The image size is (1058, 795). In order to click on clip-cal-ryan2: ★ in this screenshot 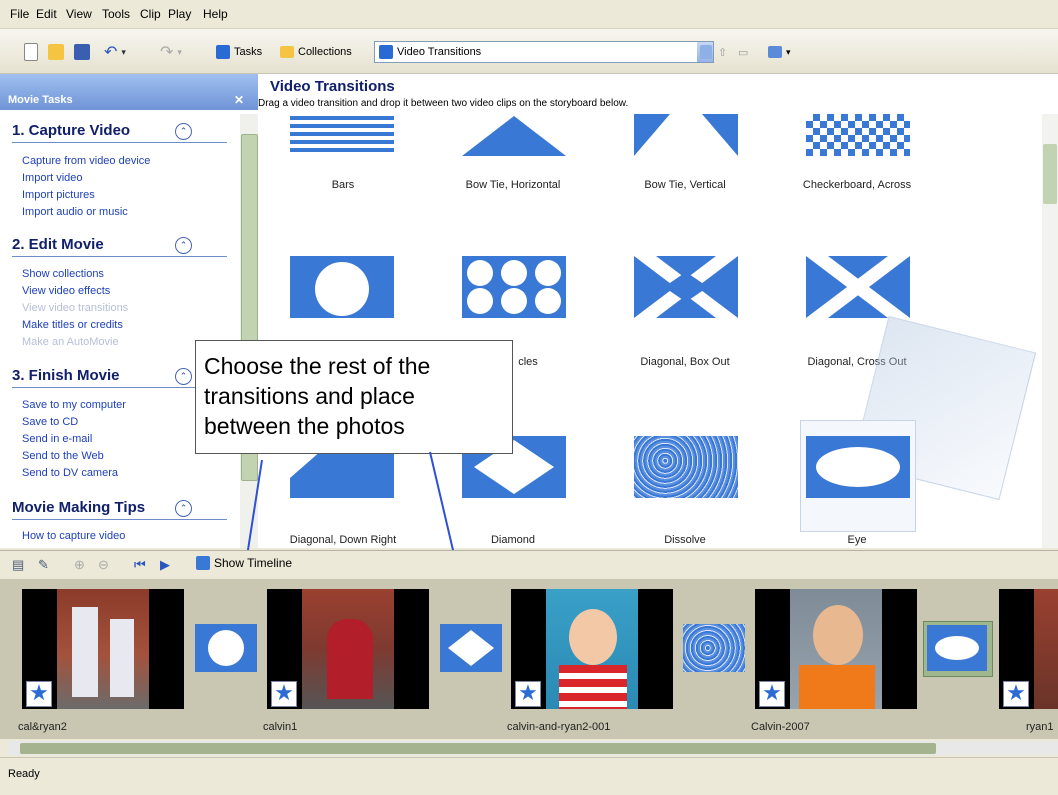, I will do `click(103, 649)`.